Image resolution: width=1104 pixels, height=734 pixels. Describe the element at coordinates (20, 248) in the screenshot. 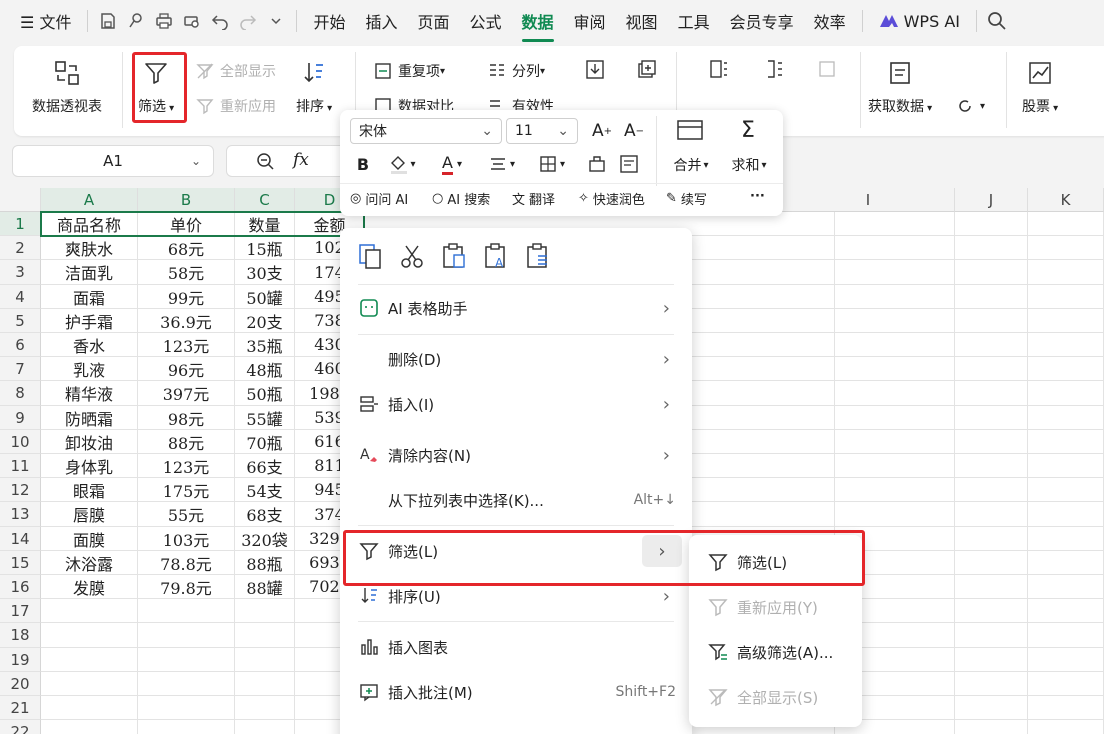

I see `row-header: 2` at that location.